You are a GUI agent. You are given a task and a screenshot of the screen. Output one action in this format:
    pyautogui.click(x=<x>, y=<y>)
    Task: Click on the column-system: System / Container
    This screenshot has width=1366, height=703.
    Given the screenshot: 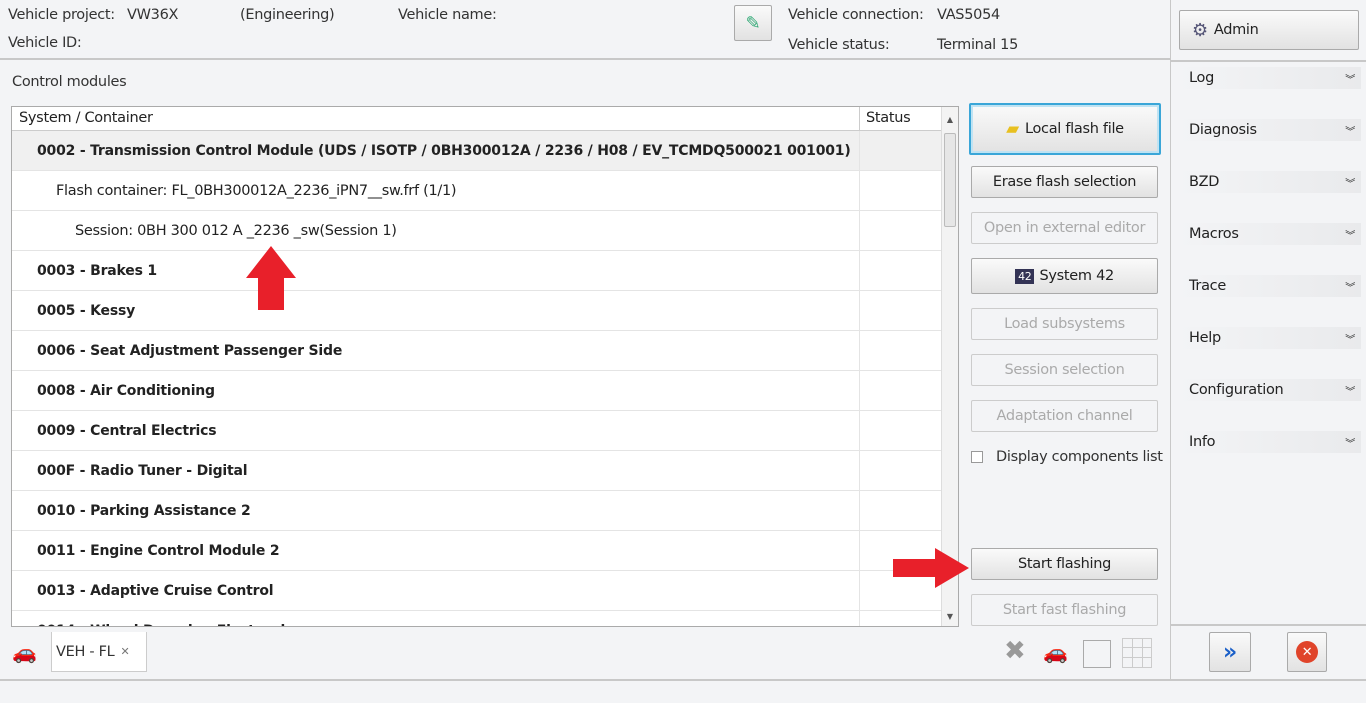 What is the action you would take?
    pyautogui.click(x=436, y=118)
    